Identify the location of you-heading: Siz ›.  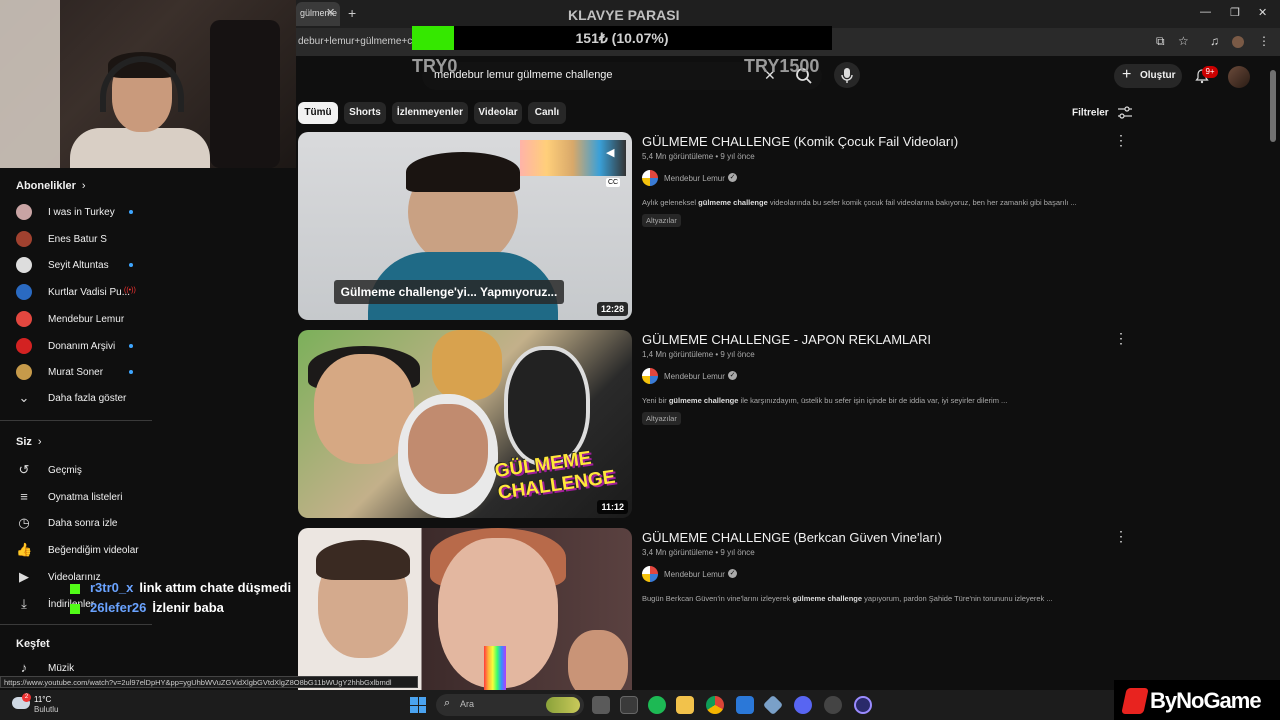
(29, 442).